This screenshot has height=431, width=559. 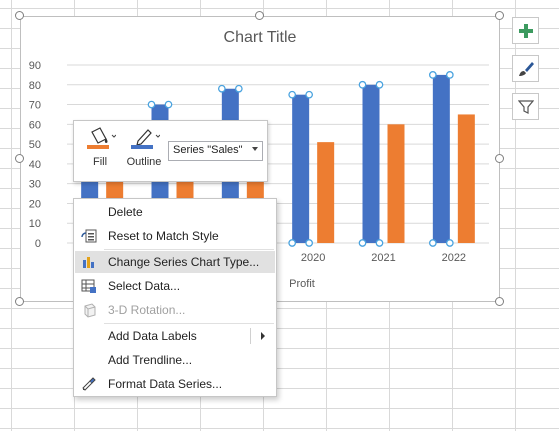 What do you see at coordinates (19, 158) in the screenshot?
I see `resize-handle-middle-left` at bounding box center [19, 158].